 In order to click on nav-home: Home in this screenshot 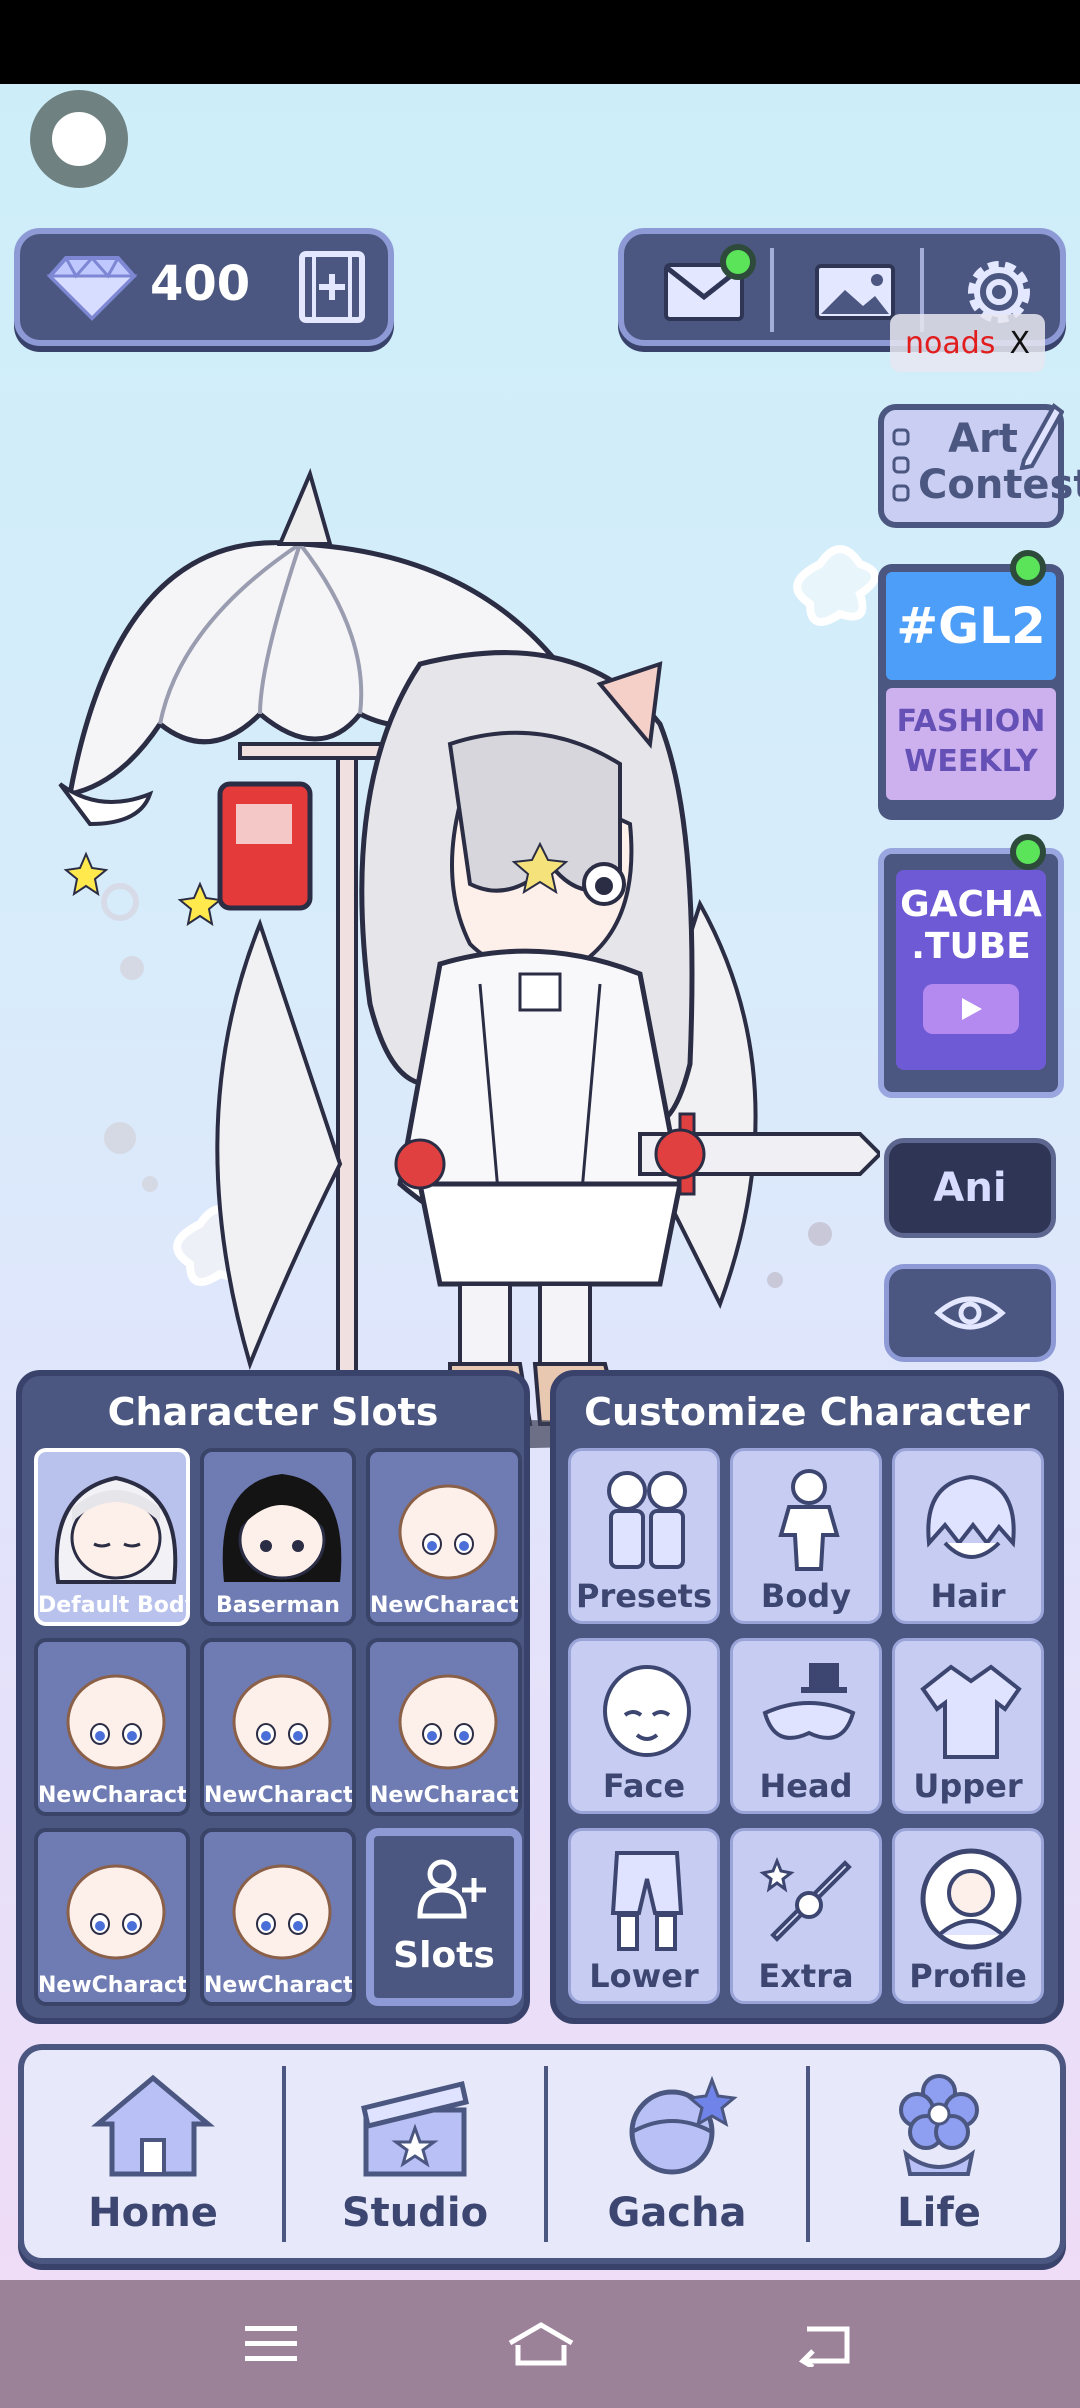, I will do `click(153, 2154)`.